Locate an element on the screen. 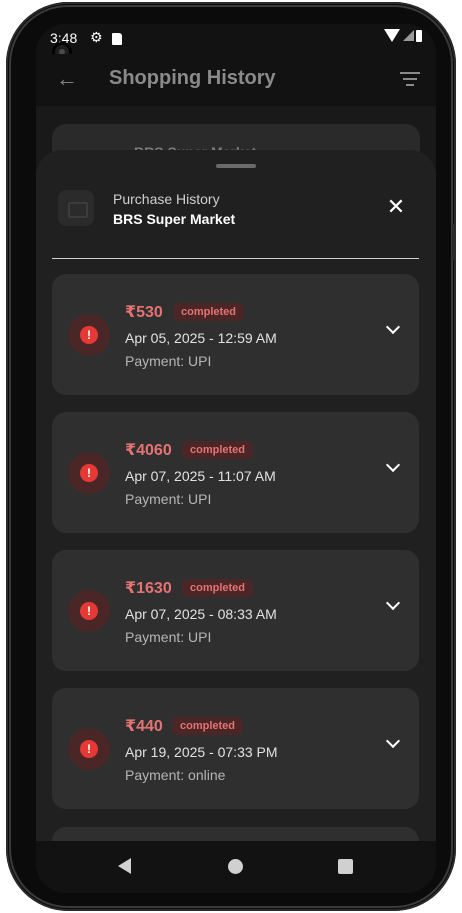  nav-back-icon is located at coordinates (124, 866).